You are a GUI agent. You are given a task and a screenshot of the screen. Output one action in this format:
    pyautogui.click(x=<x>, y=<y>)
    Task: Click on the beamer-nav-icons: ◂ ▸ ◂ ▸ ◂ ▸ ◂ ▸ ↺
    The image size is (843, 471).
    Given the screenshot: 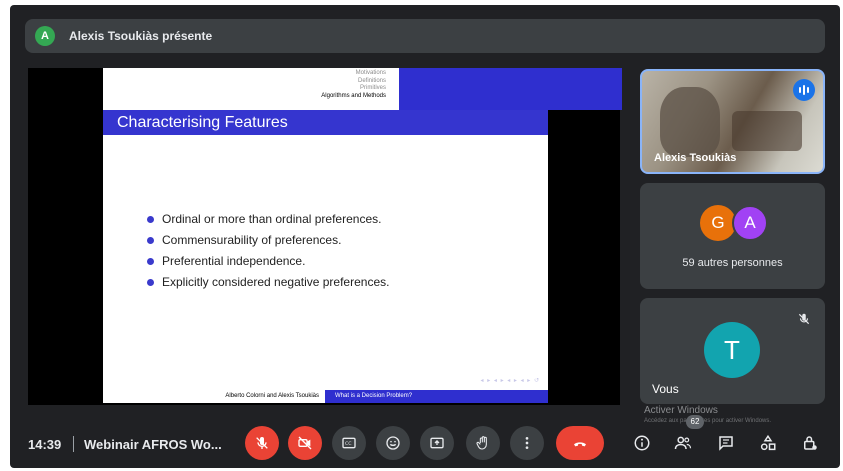 What is the action you would take?
    pyautogui.click(x=510, y=381)
    